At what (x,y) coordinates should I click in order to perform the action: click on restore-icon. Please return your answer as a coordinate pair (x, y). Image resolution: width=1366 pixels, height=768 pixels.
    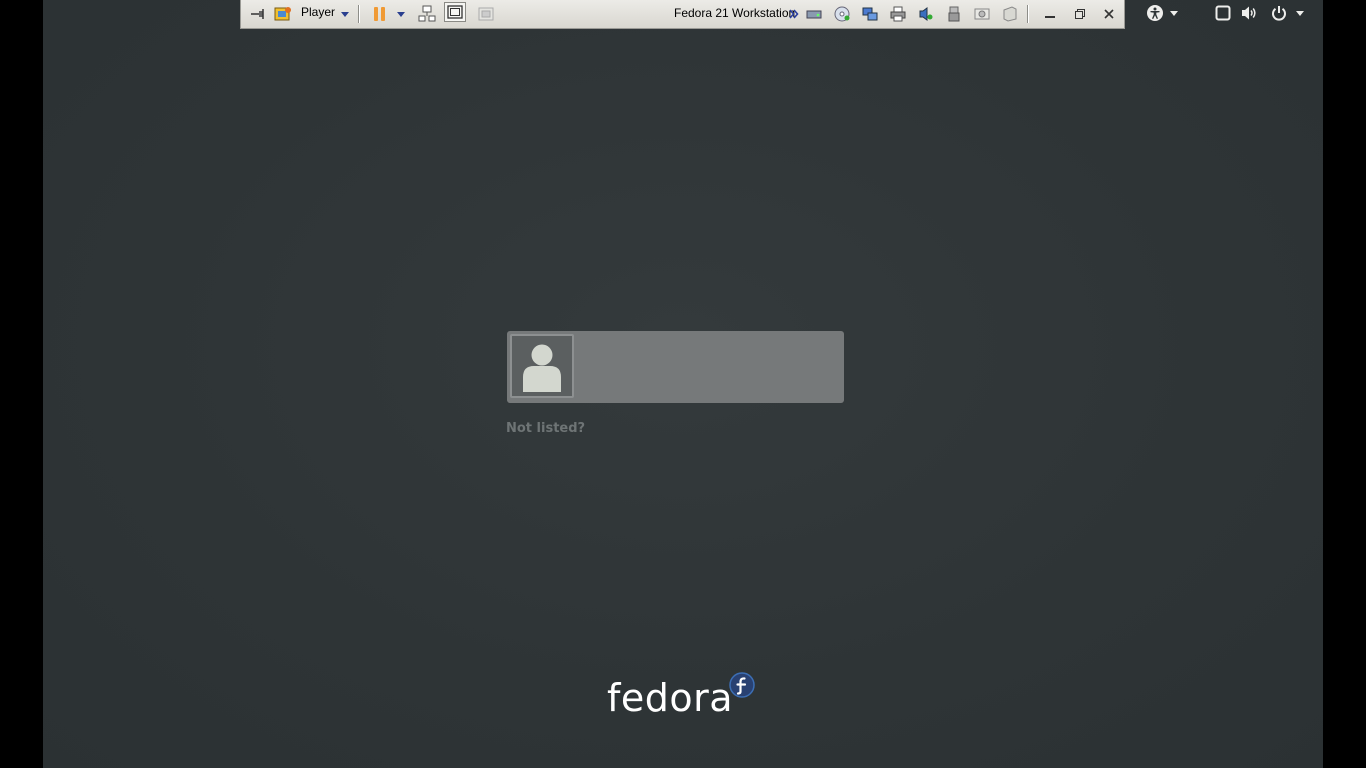
    Looking at the image, I should click on (1080, 14).